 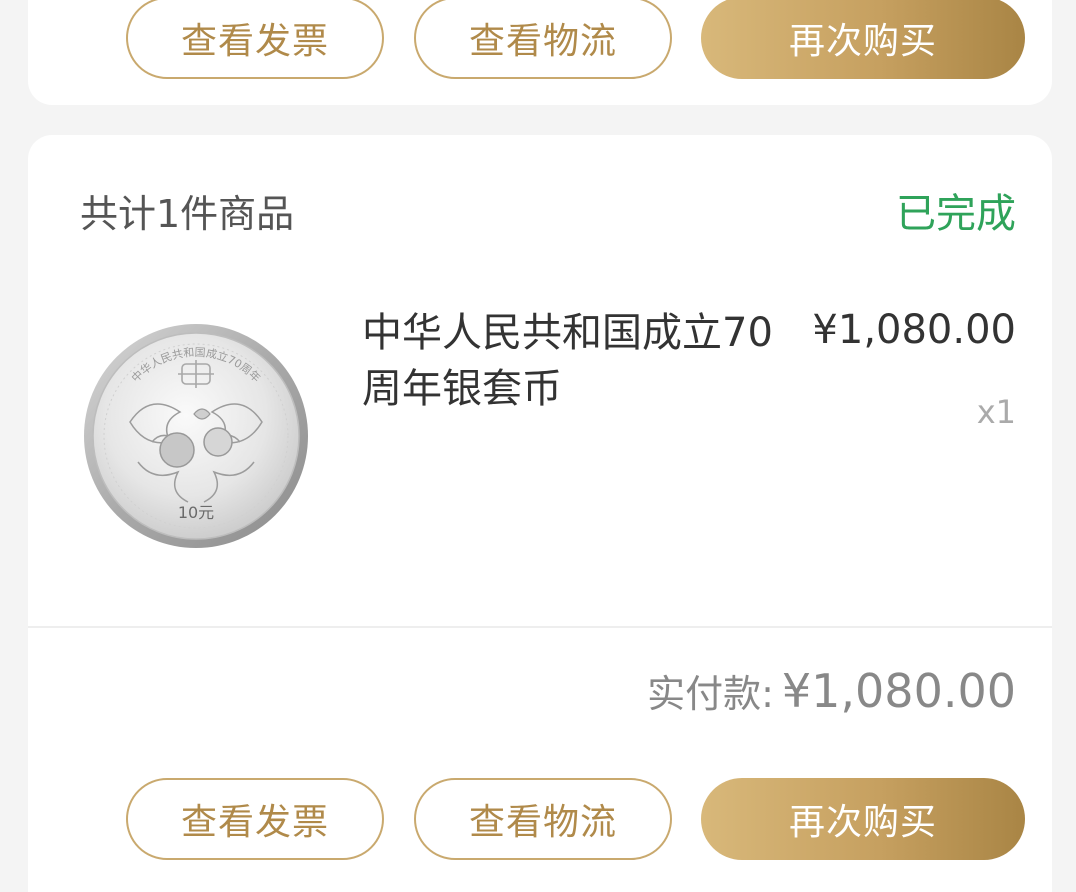 I want to click on product-image: 中华人民共和国成立70周年 10元, so click(x=196, y=436).